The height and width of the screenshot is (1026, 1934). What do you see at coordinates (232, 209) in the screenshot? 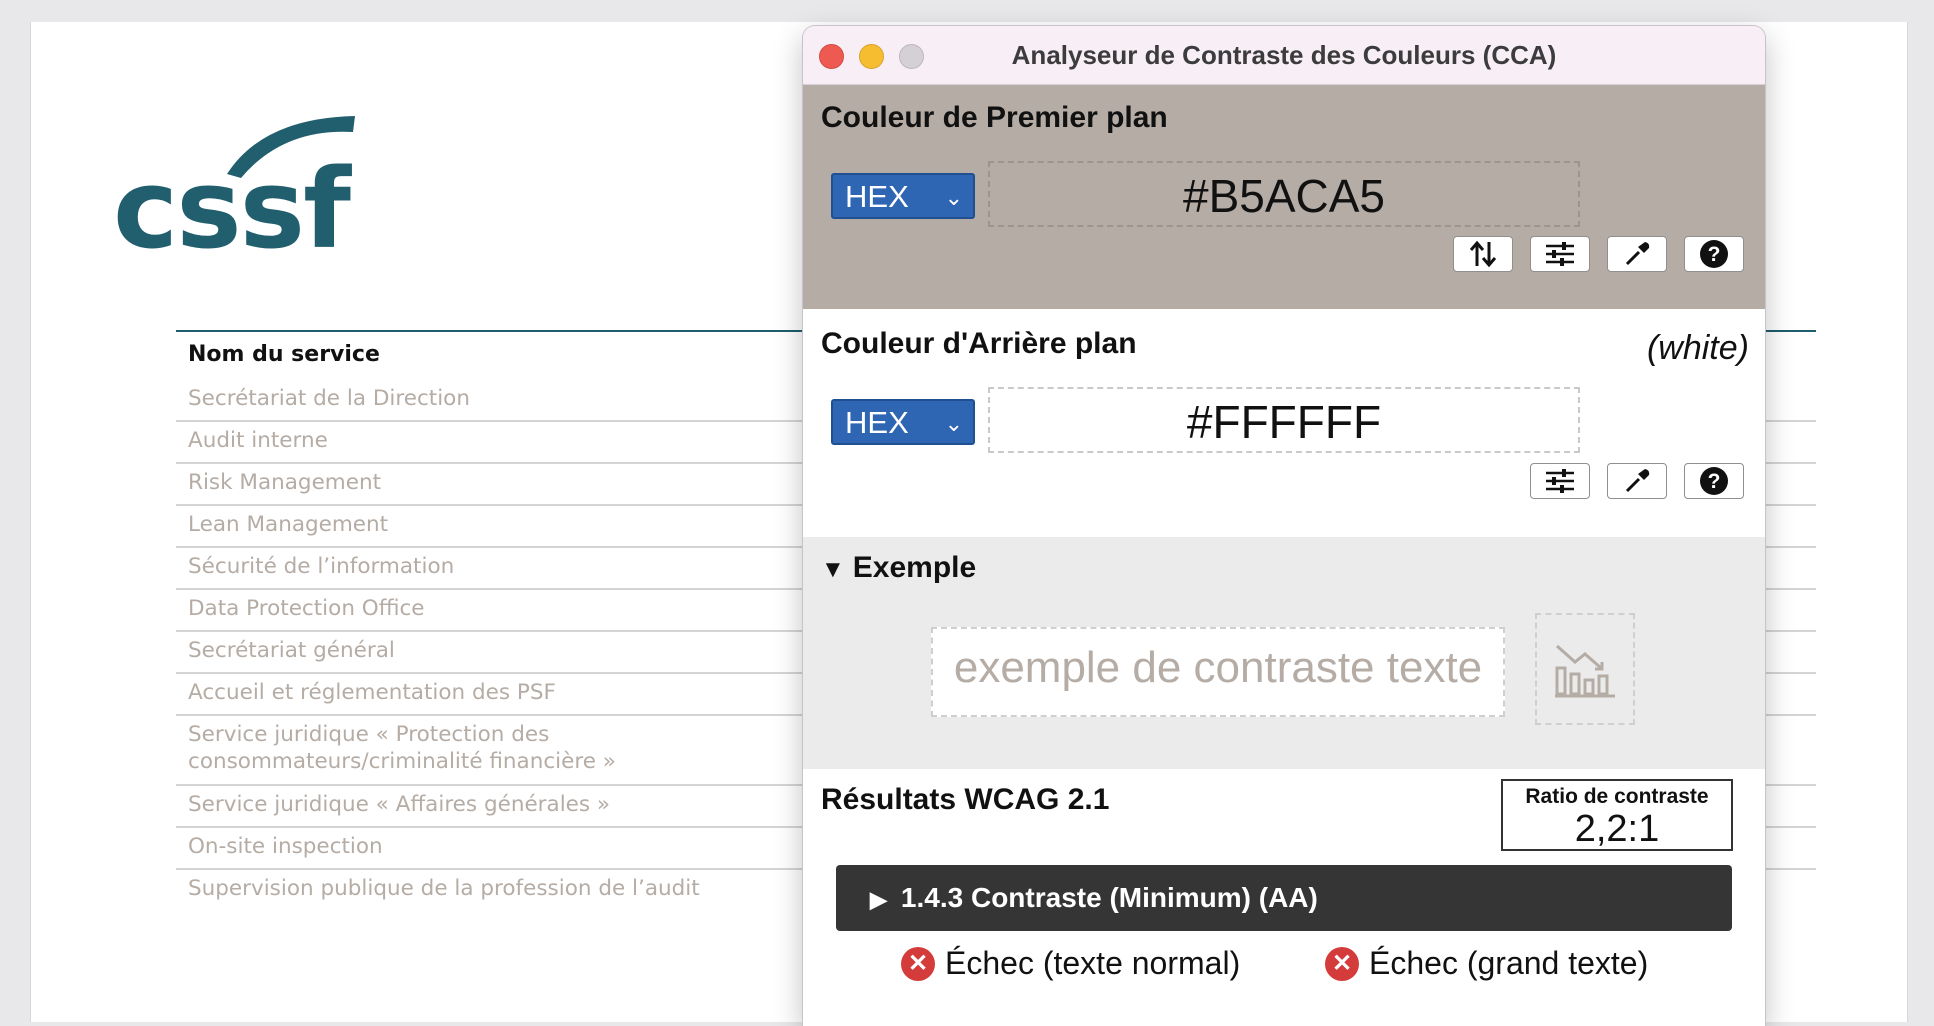
I see `logo-text: cssf` at bounding box center [232, 209].